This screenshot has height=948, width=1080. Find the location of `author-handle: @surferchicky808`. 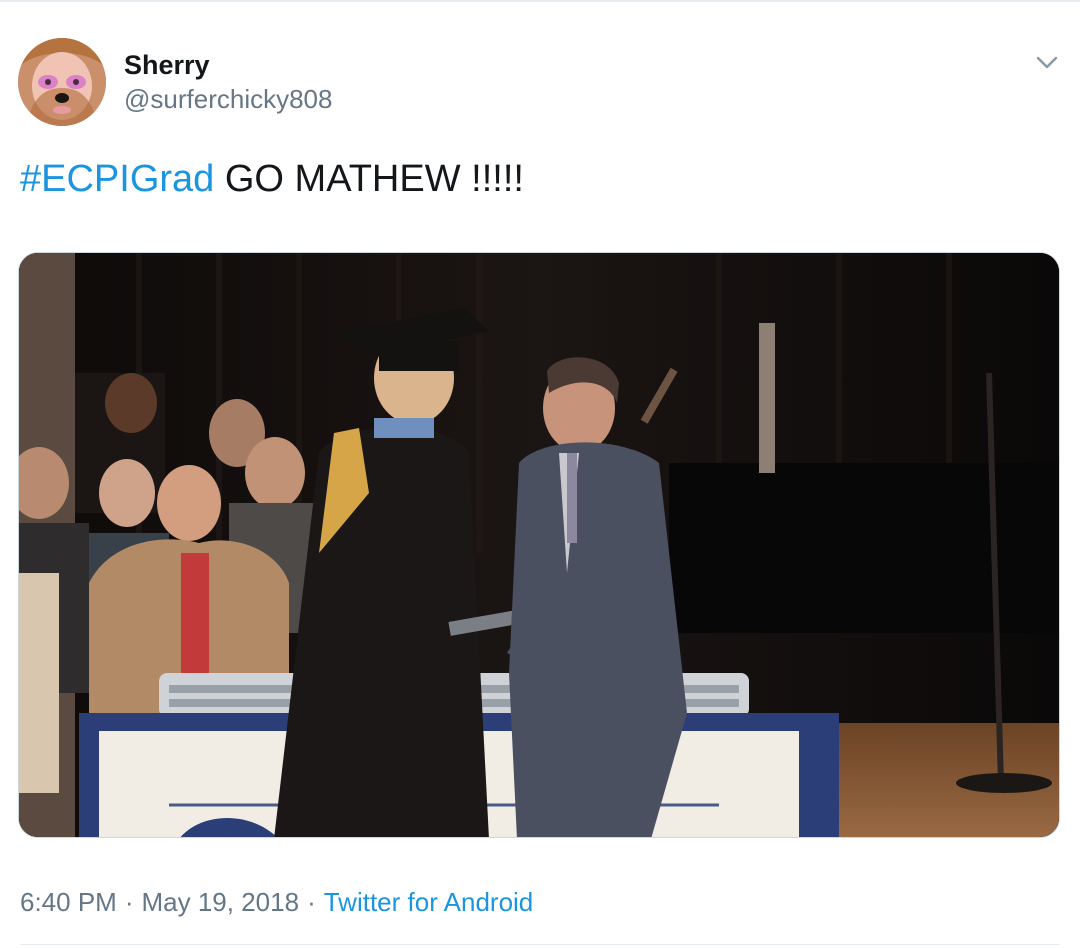

author-handle: @surferchicky808 is located at coordinates (228, 99).